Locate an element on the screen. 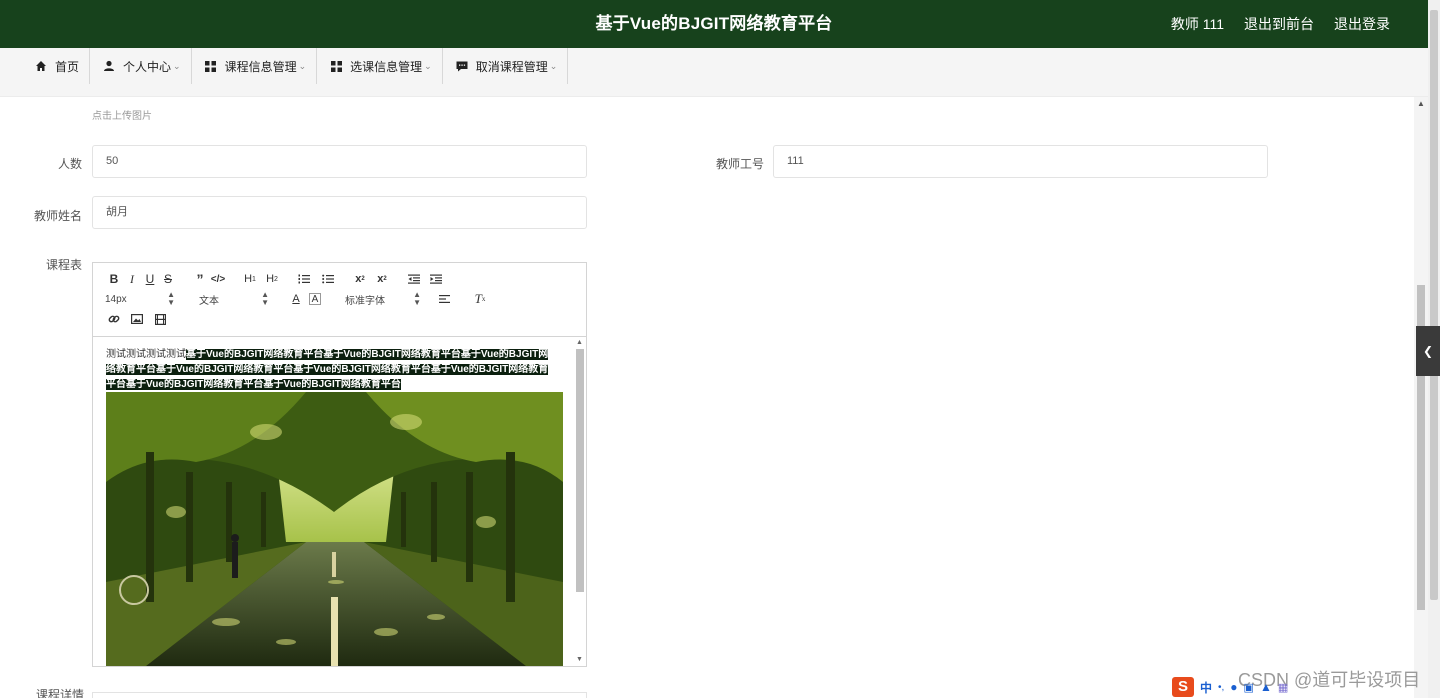 The width and height of the screenshot is (1440, 698). user-icon is located at coordinates (109, 66).